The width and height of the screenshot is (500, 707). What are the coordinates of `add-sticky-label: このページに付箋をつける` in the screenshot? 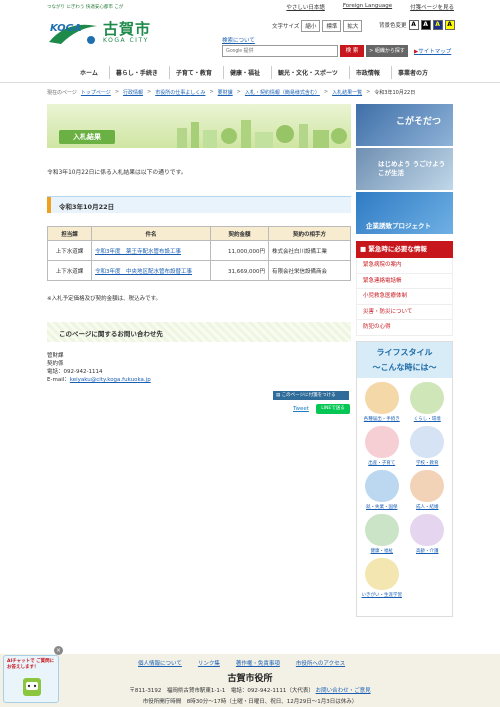 It's located at (308, 395).